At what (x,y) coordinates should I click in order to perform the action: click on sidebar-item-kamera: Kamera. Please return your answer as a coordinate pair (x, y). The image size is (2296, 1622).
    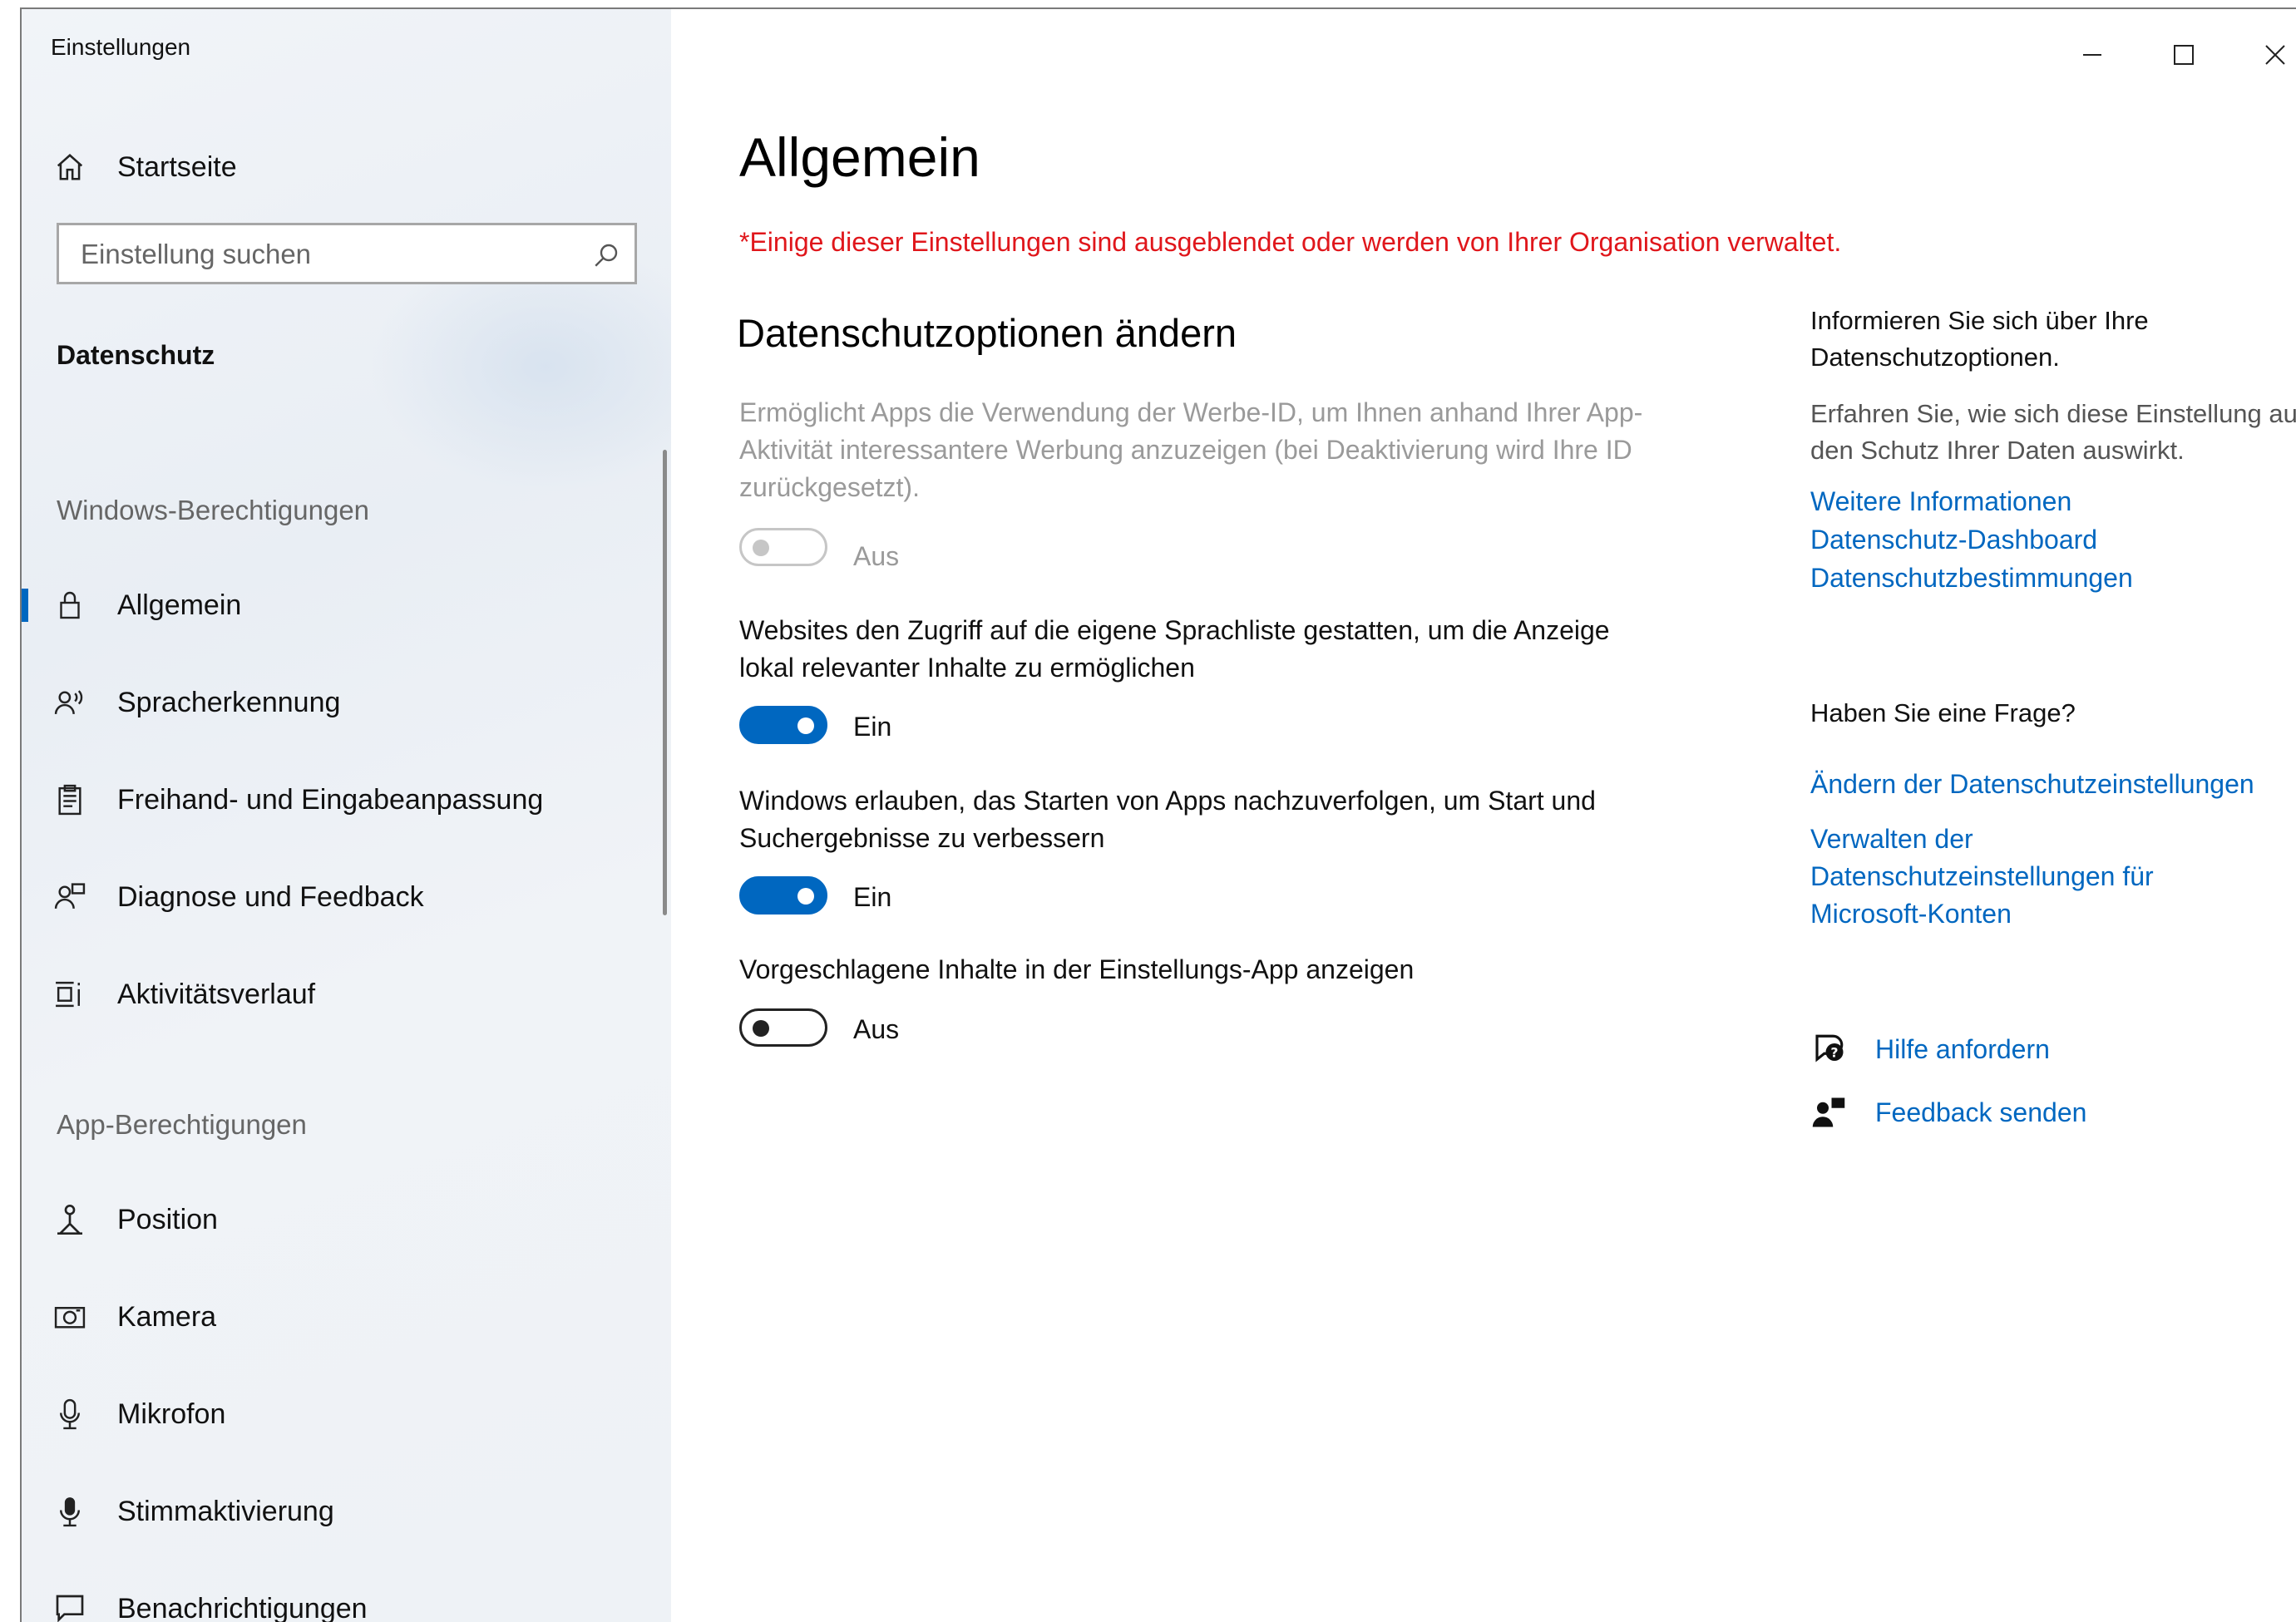
    Looking at the image, I should click on (346, 1317).